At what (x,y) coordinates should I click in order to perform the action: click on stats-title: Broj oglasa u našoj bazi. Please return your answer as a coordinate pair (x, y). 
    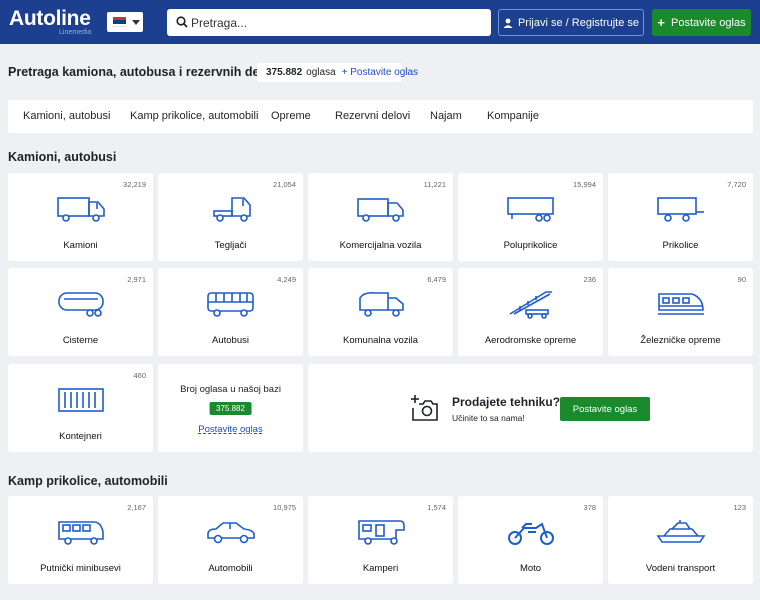
    Looking at the image, I should click on (230, 389).